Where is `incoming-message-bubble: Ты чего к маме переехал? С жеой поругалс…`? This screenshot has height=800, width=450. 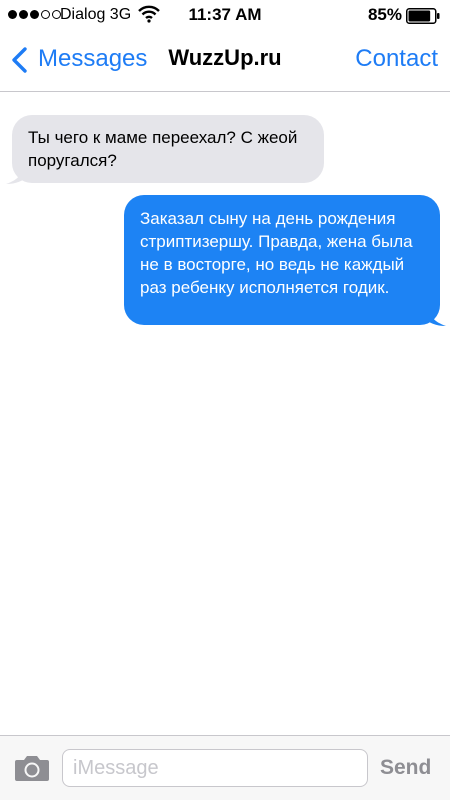 incoming-message-bubble: Ты чего к маме переехал? С жеой поругалс… is located at coordinates (168, 149).